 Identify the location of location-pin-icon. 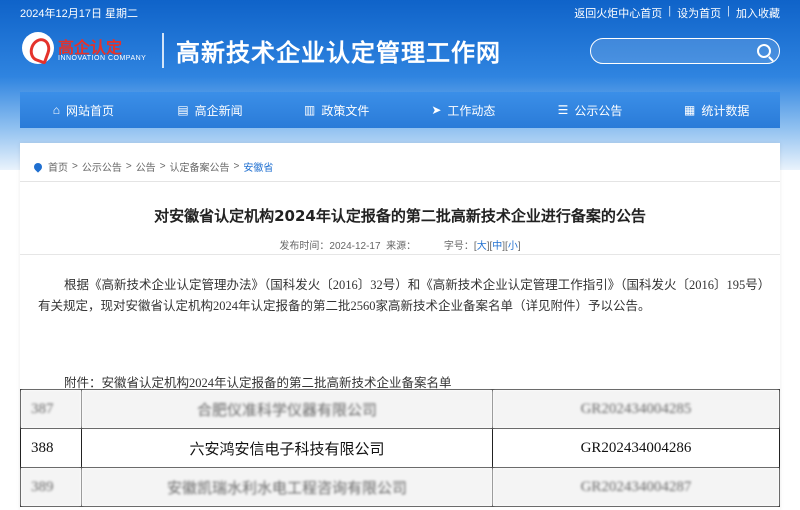
(38, 166).